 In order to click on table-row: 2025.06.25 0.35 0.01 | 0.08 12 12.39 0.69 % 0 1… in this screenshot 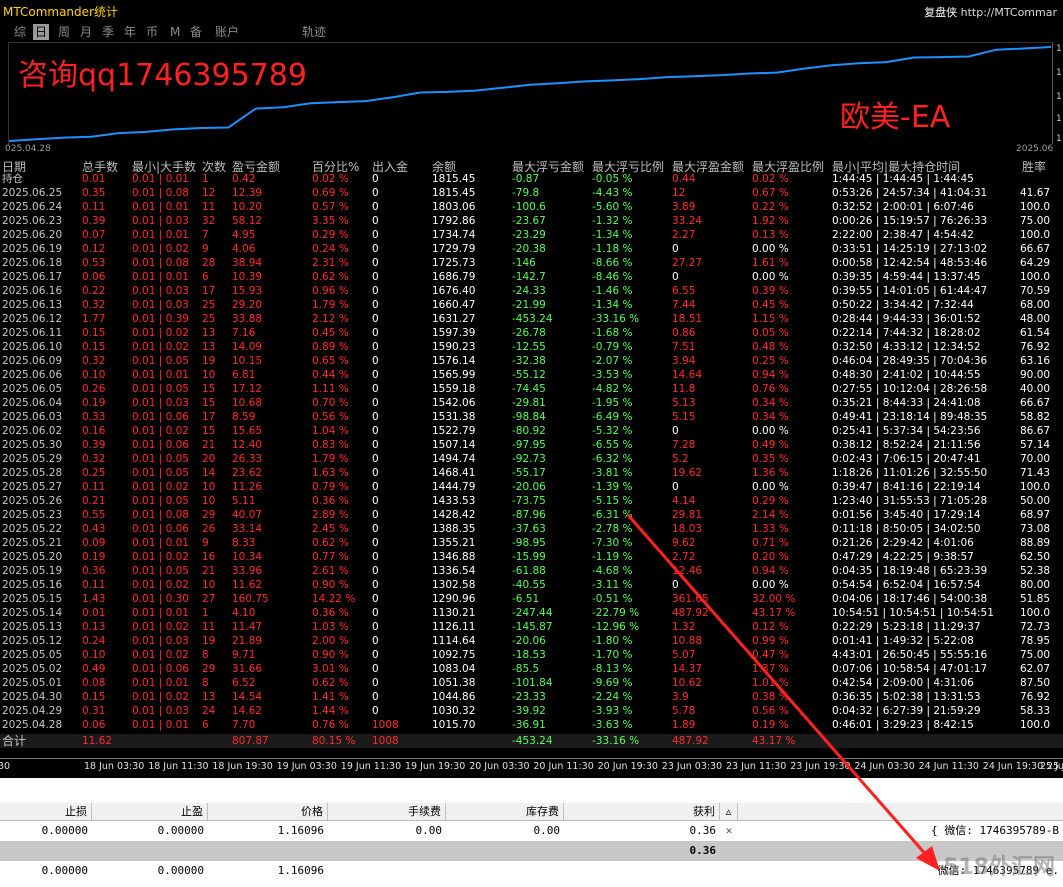, I will do `click(531, 193)`.